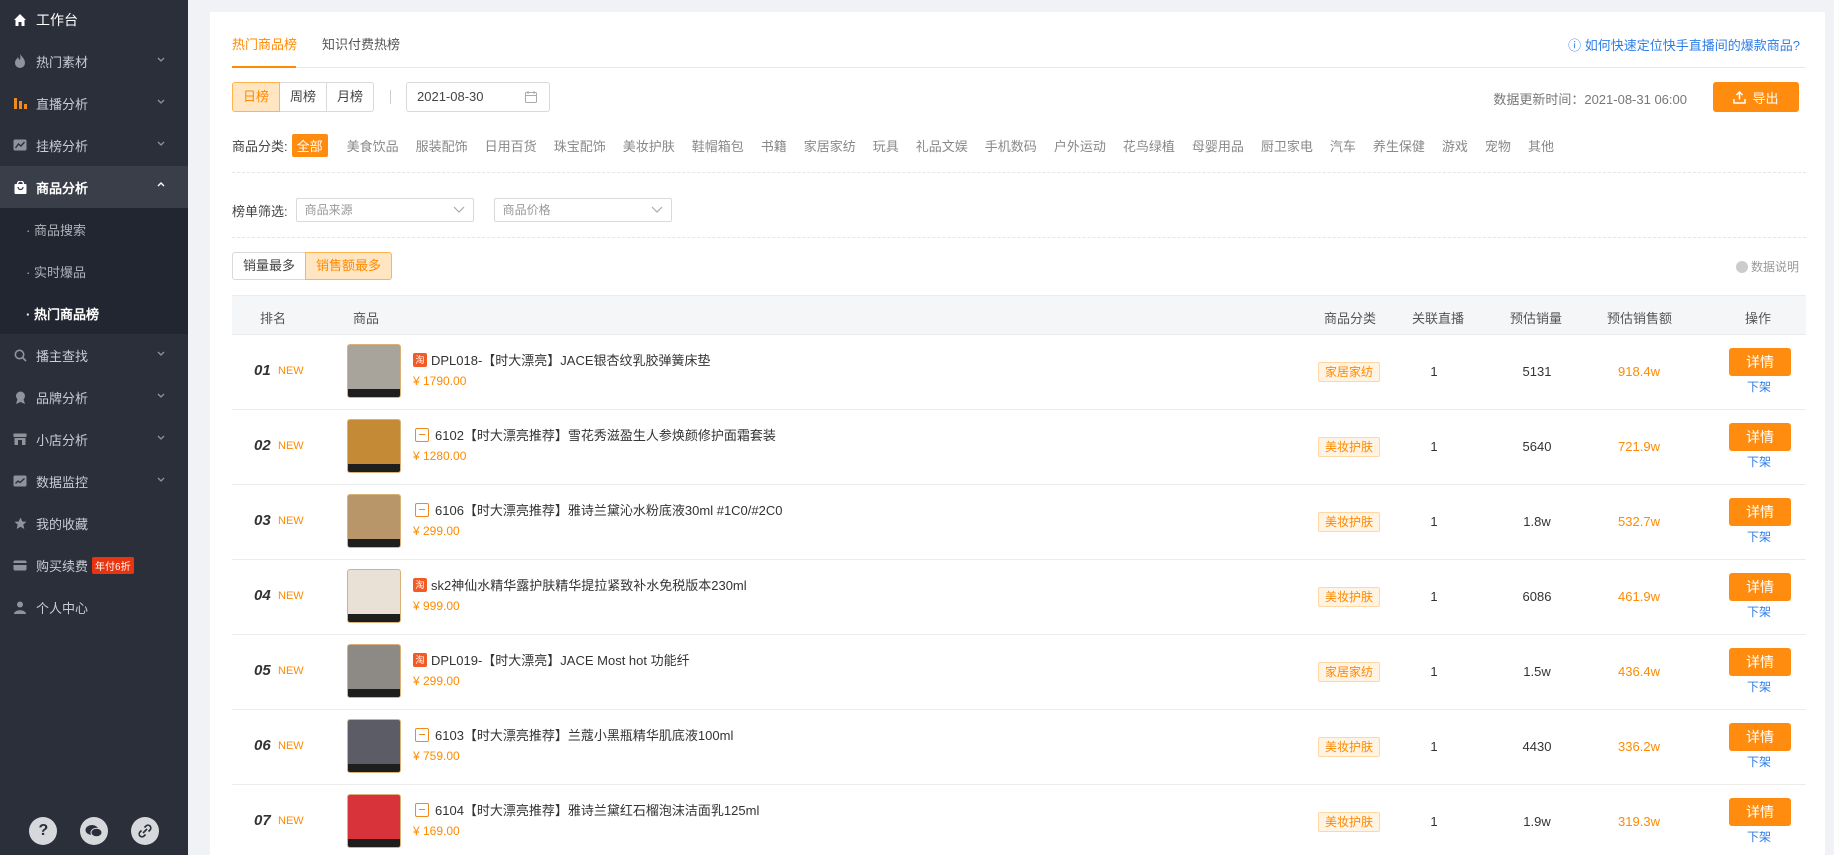 The height and width of the screenshot is (855, 1834). Describe the element at coordinates (361, 43) in the screenshot. I see `tab-paid-knowledge: 知识付费热榜` at that location.